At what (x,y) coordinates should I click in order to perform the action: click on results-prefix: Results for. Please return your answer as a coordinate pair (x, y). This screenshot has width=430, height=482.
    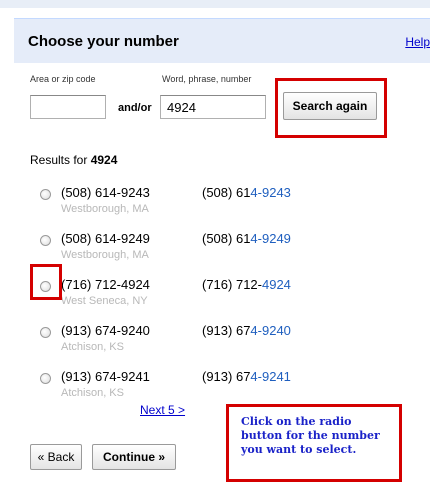
    Looking at the image, I should click on (59, 160).